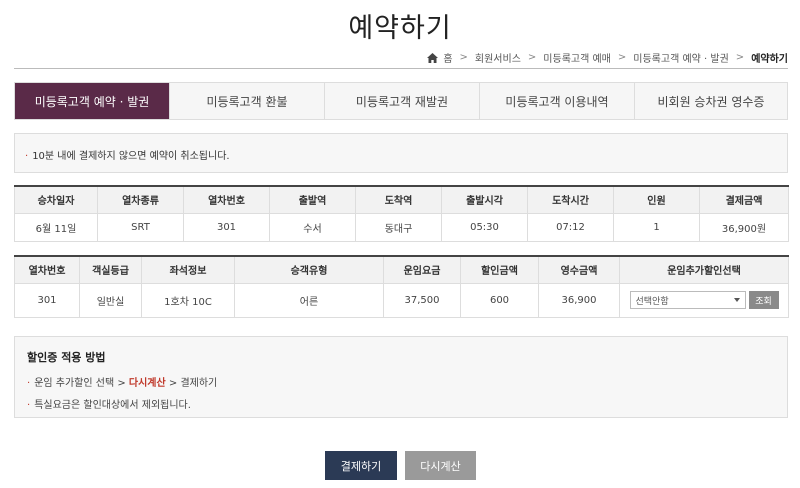 The image size is (800, 488). Describe the element at coordinates (92, 101) in the screenshot. I see `tab-guest-reserve: 미등록고객 예약 · 발권` at that location.